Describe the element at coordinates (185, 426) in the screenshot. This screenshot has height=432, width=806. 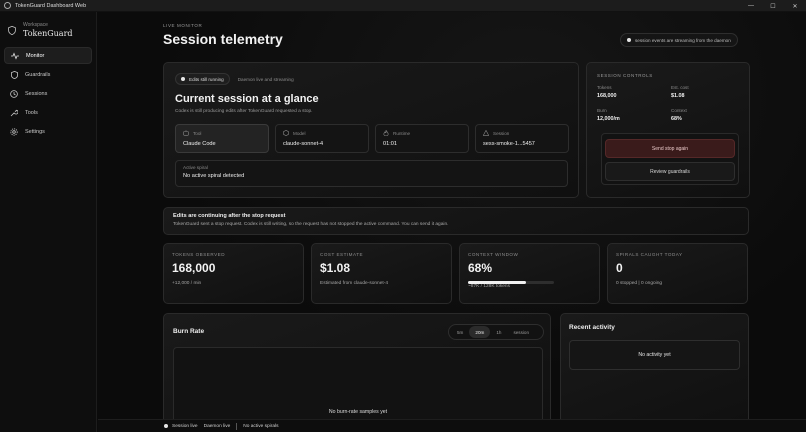
I see `status-session: Session live` at that location.